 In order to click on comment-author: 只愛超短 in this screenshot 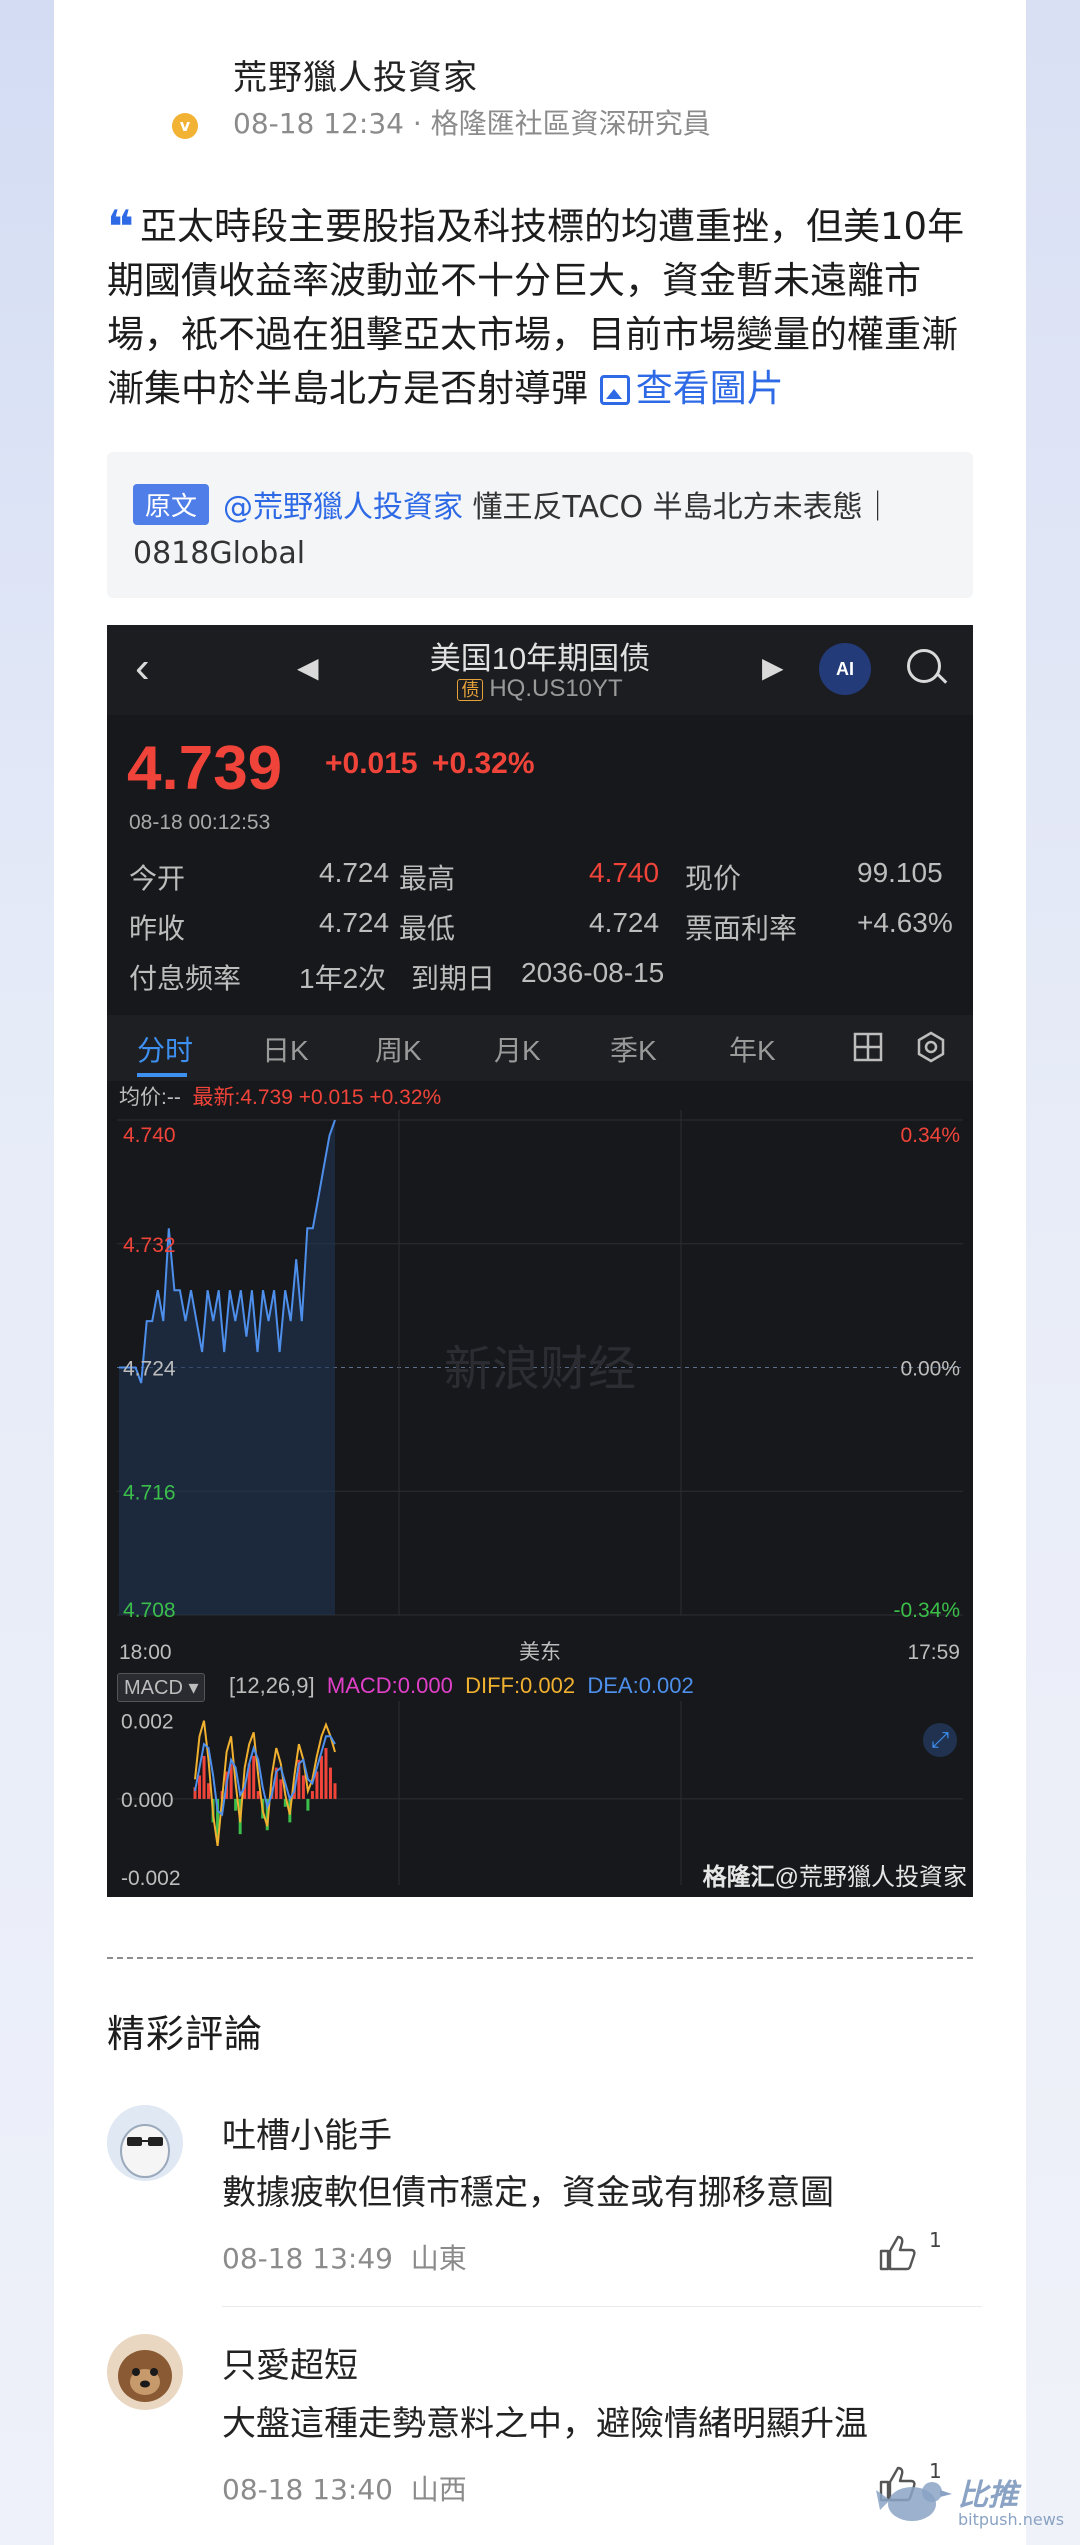, I will do `click(290, 2362)`.